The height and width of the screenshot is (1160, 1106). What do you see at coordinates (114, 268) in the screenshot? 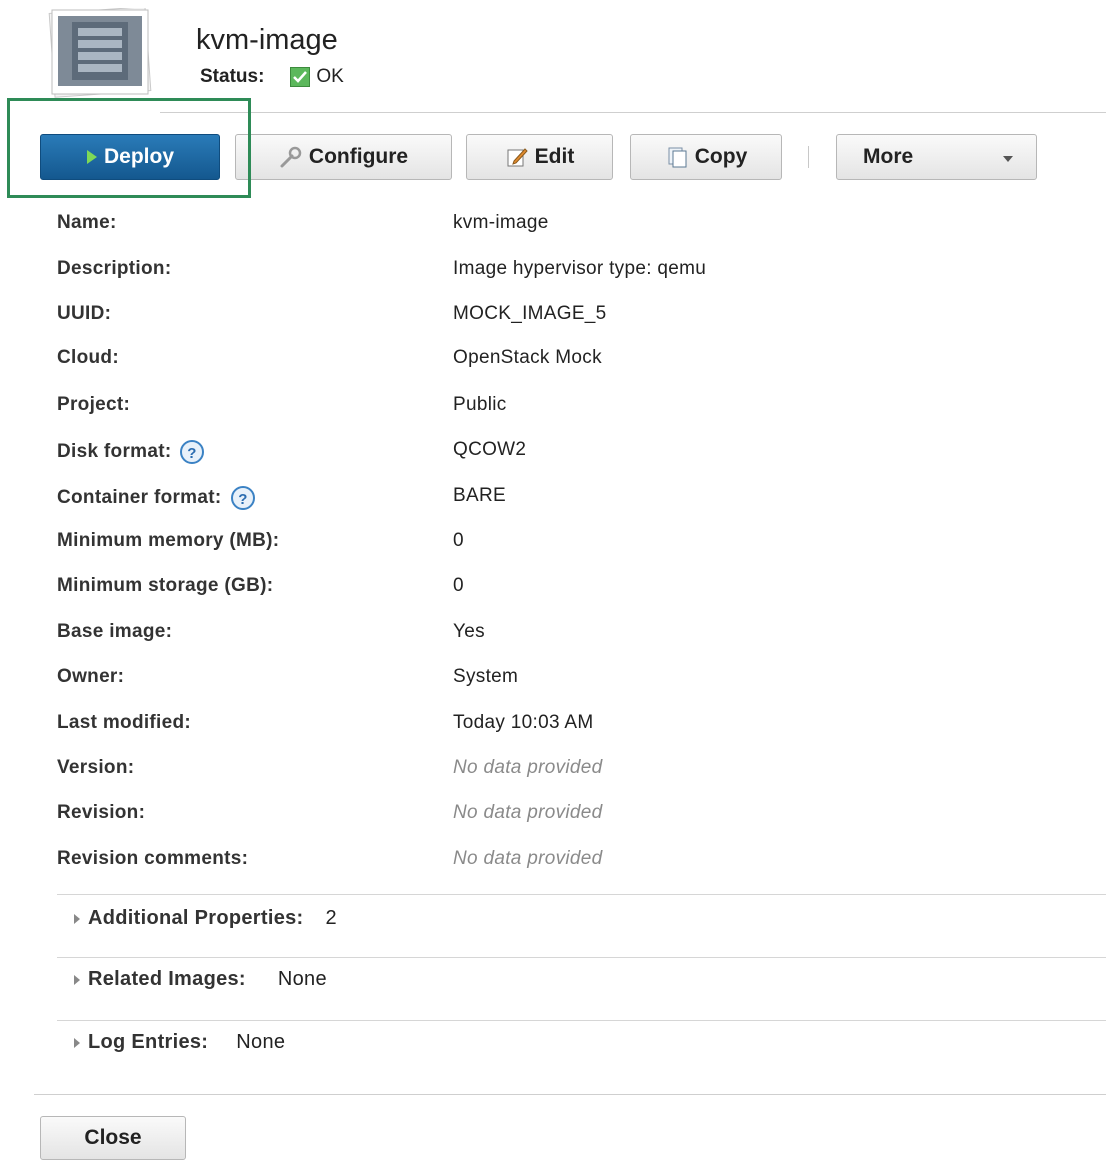
I see `property-label: Description:` at bounding box center [114, 268].